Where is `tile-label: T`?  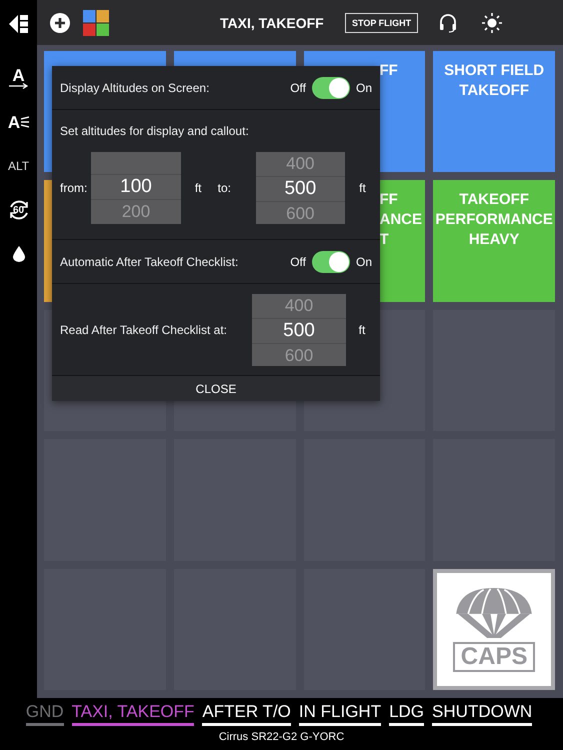 tile-label: T is located at coordinates (384, 240).